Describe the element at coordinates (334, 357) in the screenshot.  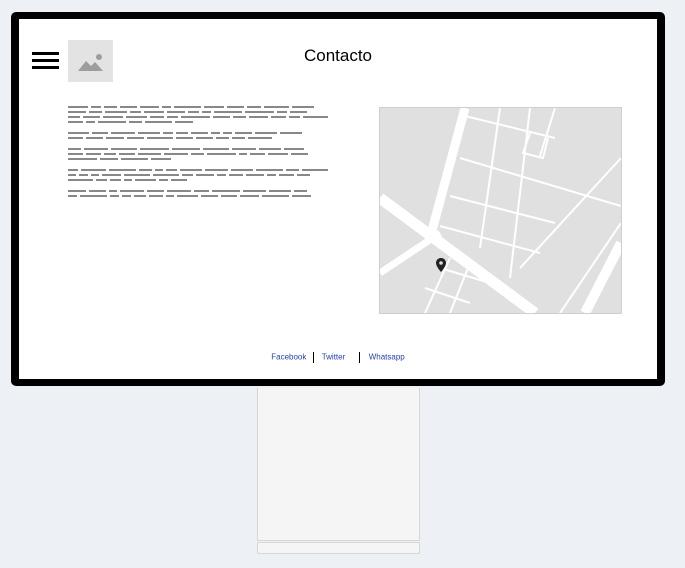
I see `twitter-link: Twitter` at that location.